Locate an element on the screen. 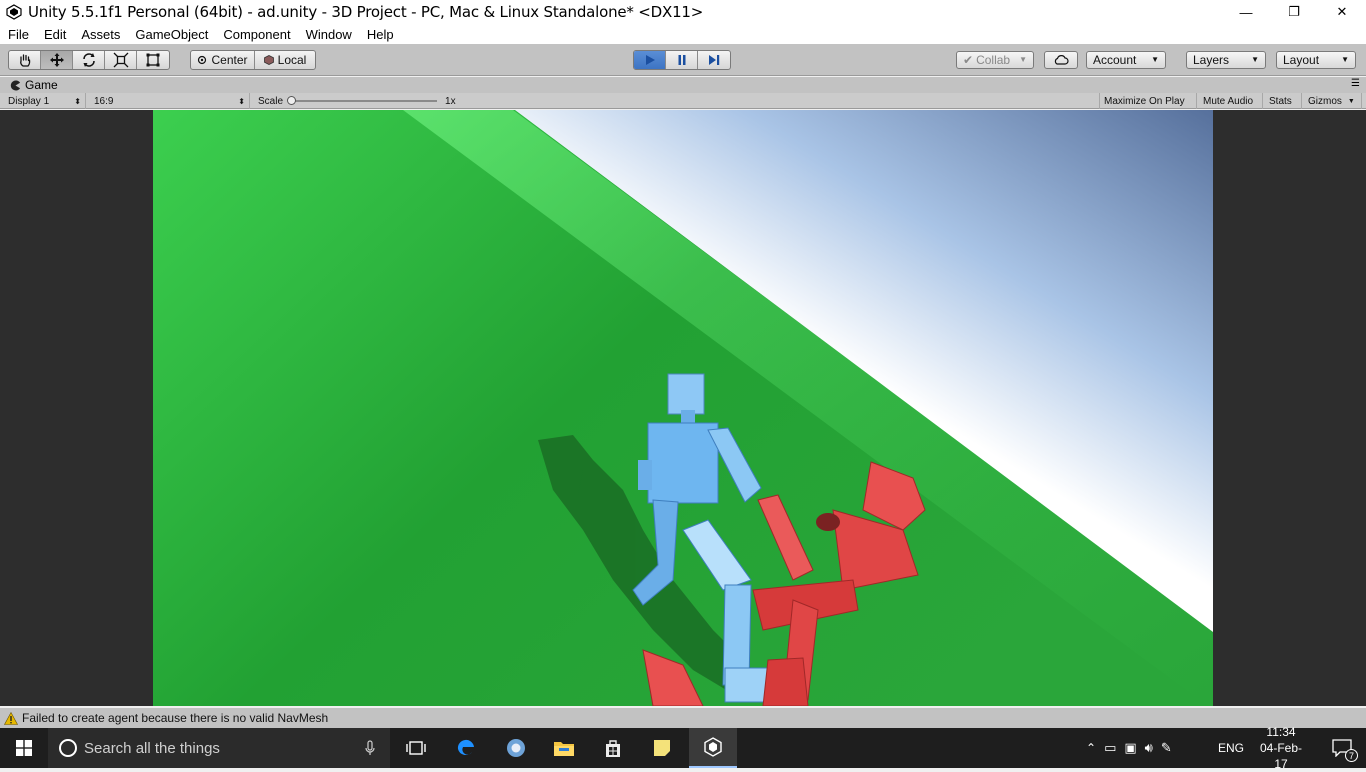 This screenshot has height=772, width=1366. gizmos-dropdown: Gizmos ▼ is located at coordinates (1333, 101).